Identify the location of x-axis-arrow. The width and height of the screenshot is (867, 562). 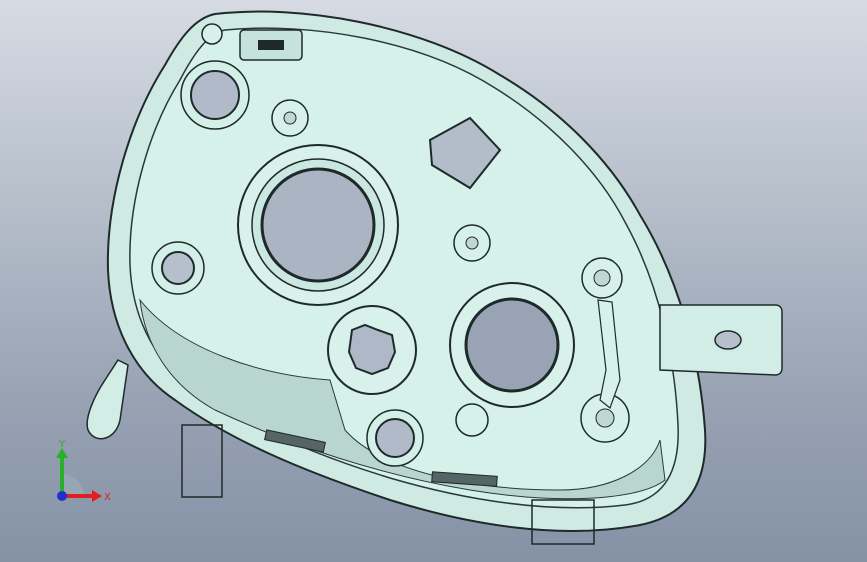
(97, 496).